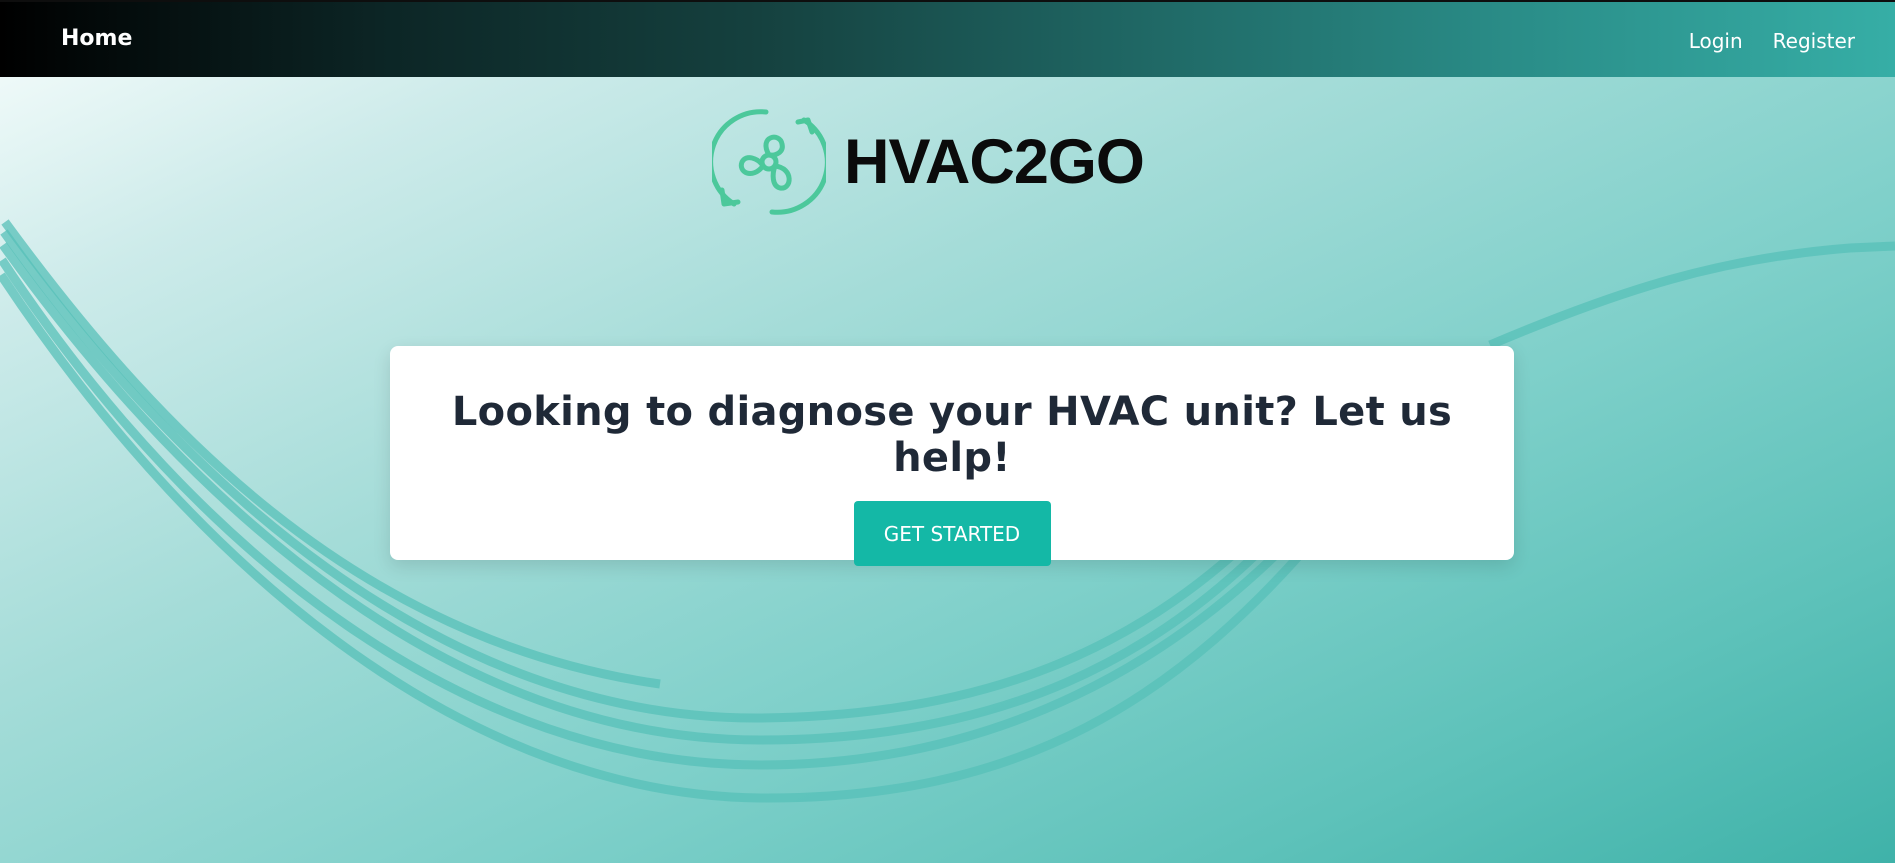 This screenshot has height=863, width=1895. I want to click on swoosh-line, so click(1691, 295).